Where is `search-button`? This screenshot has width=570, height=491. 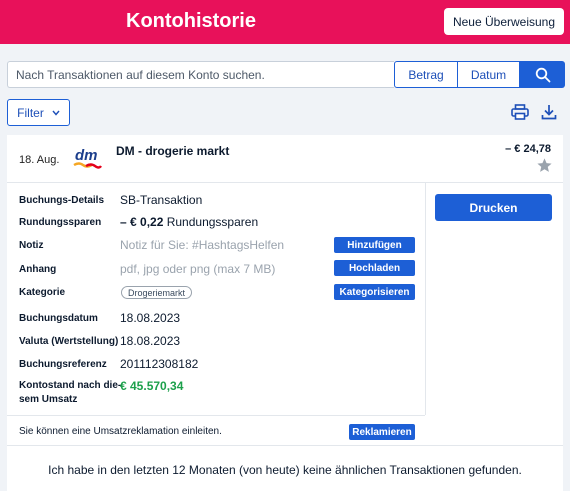 search-button is located at coordinates (542, 74).